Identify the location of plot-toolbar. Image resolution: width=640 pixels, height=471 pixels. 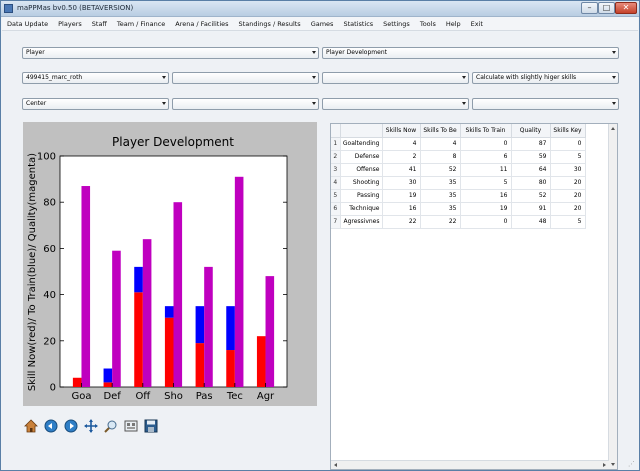
(93, 426).